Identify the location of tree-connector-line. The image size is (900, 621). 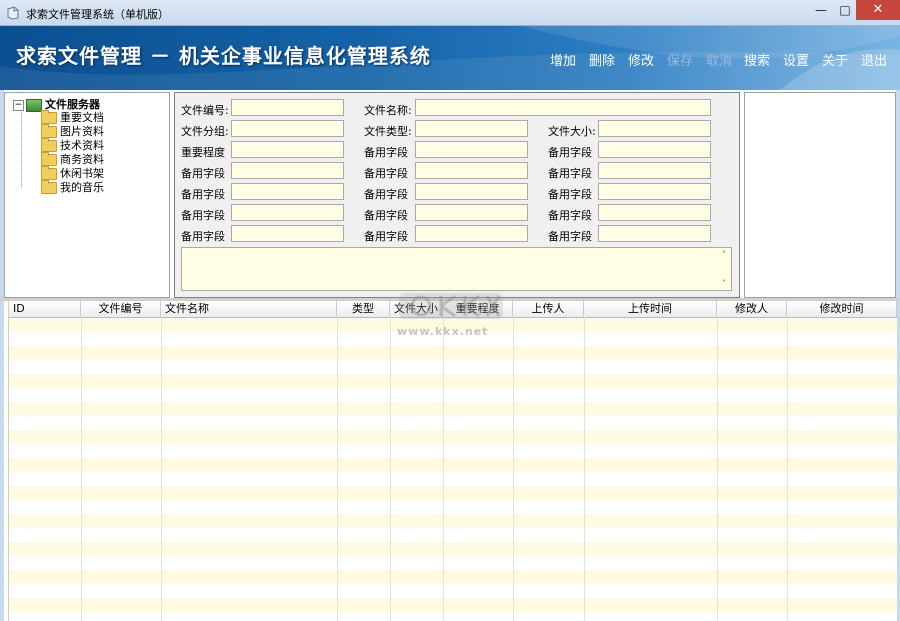
(22, 147).